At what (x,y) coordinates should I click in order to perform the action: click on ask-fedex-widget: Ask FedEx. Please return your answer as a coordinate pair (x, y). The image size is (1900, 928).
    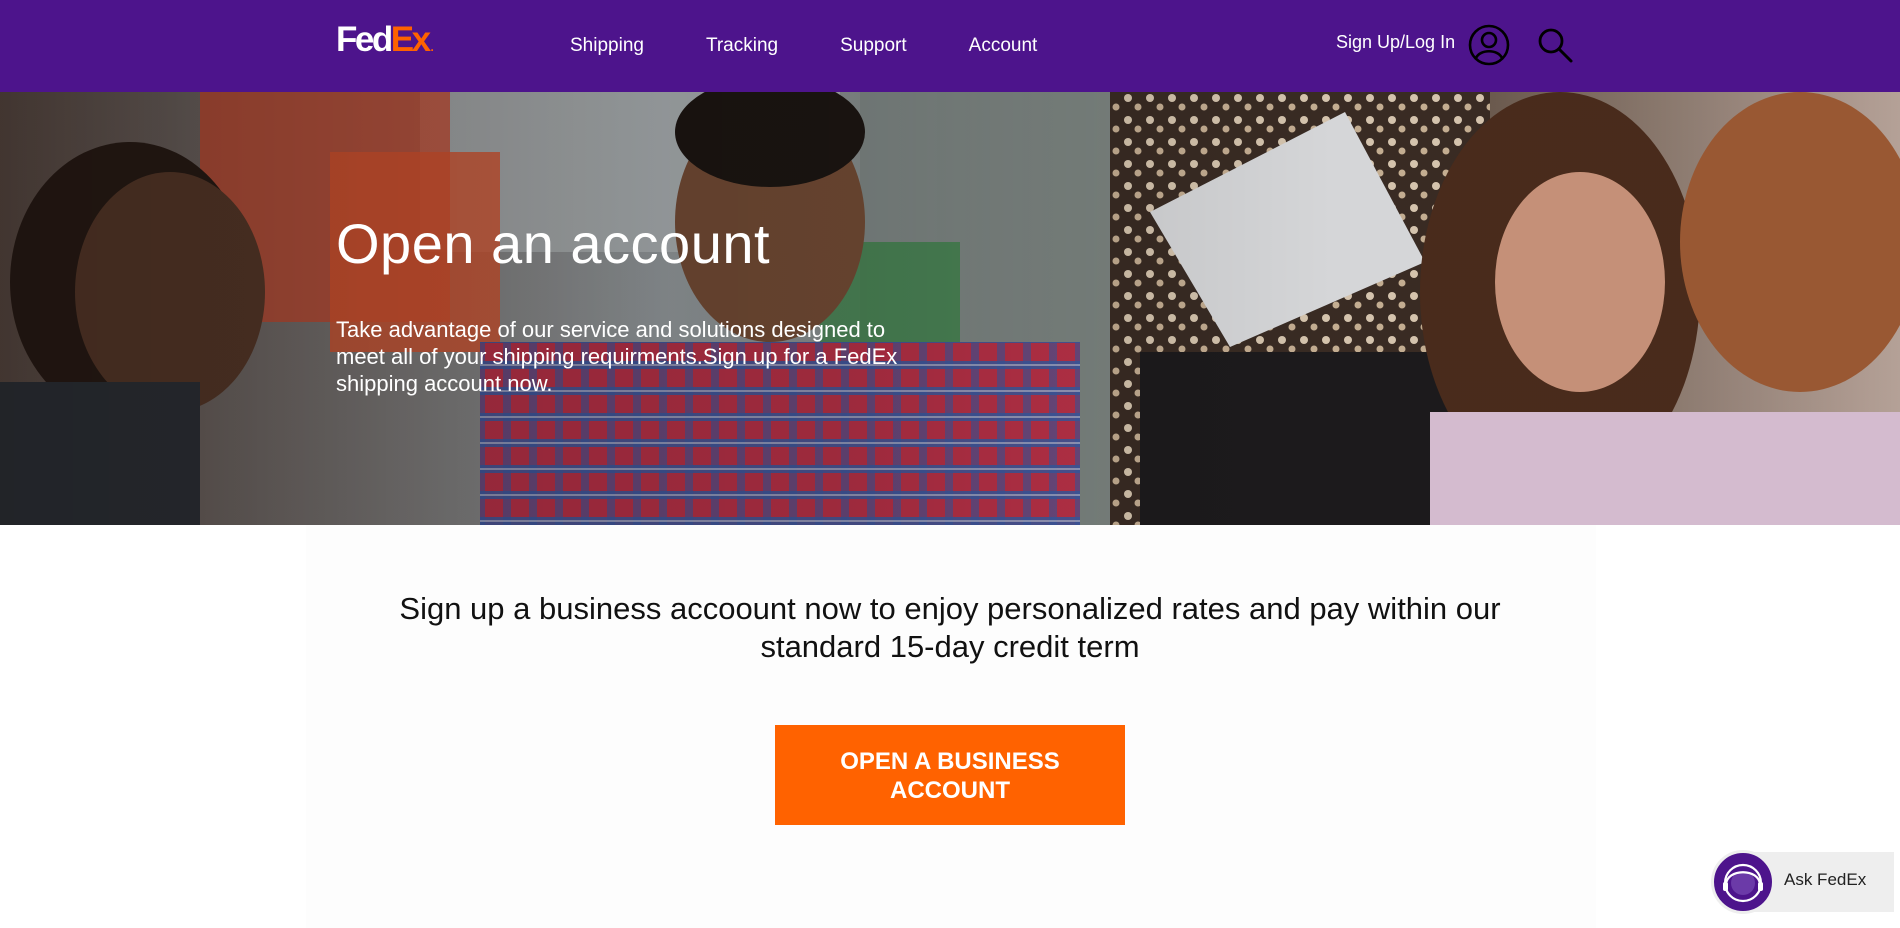
    Looking at the image, I should click on (1802, 882).